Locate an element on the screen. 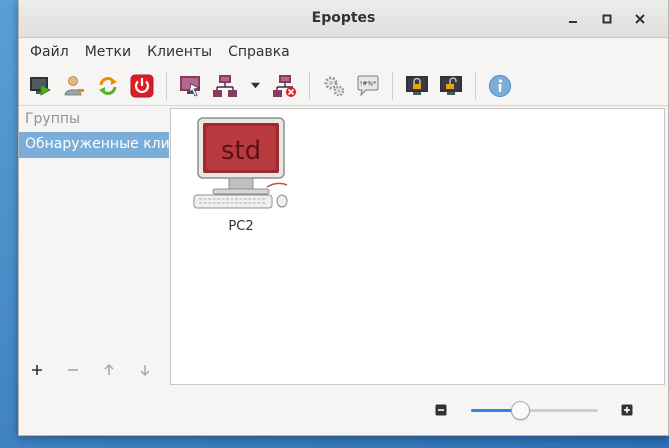  groups-sidebar: Группы Обнаруженные клие is located at coordinates (94, 246).